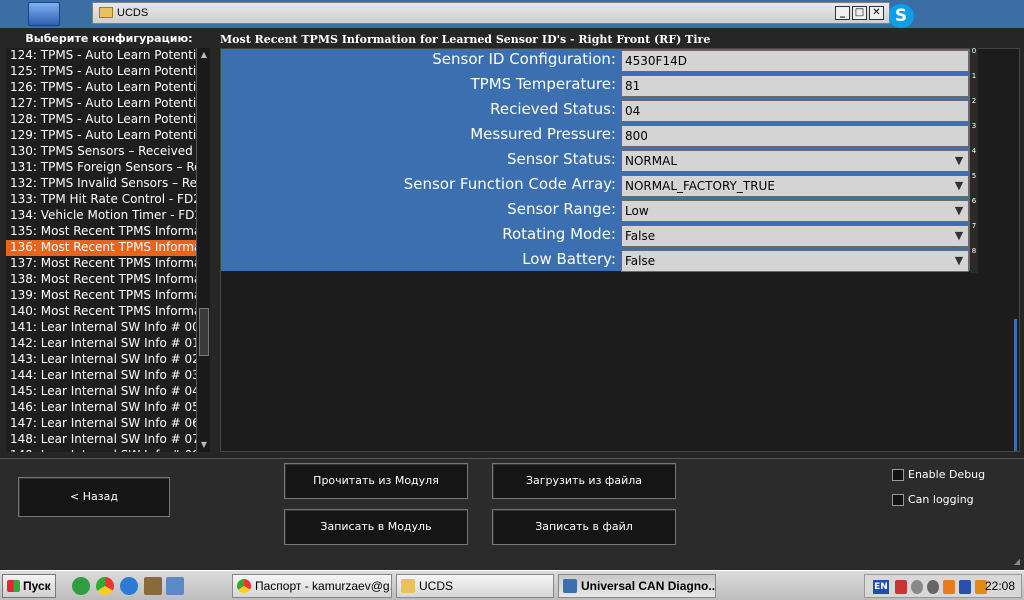 The height and width of the screenshot is (600, 1024). I want to click on list-item: 143: Lear Internal SW Info # 02, so click(101, 360).